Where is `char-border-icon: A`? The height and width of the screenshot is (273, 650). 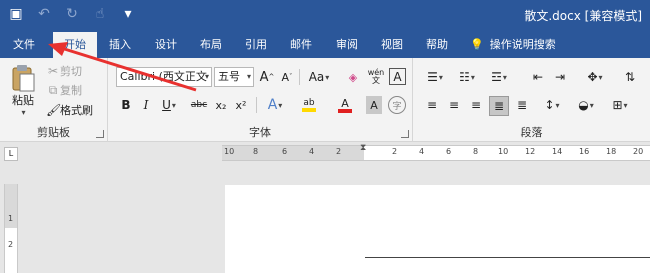
char-border-icon: A is located at coordinates (397, 76).